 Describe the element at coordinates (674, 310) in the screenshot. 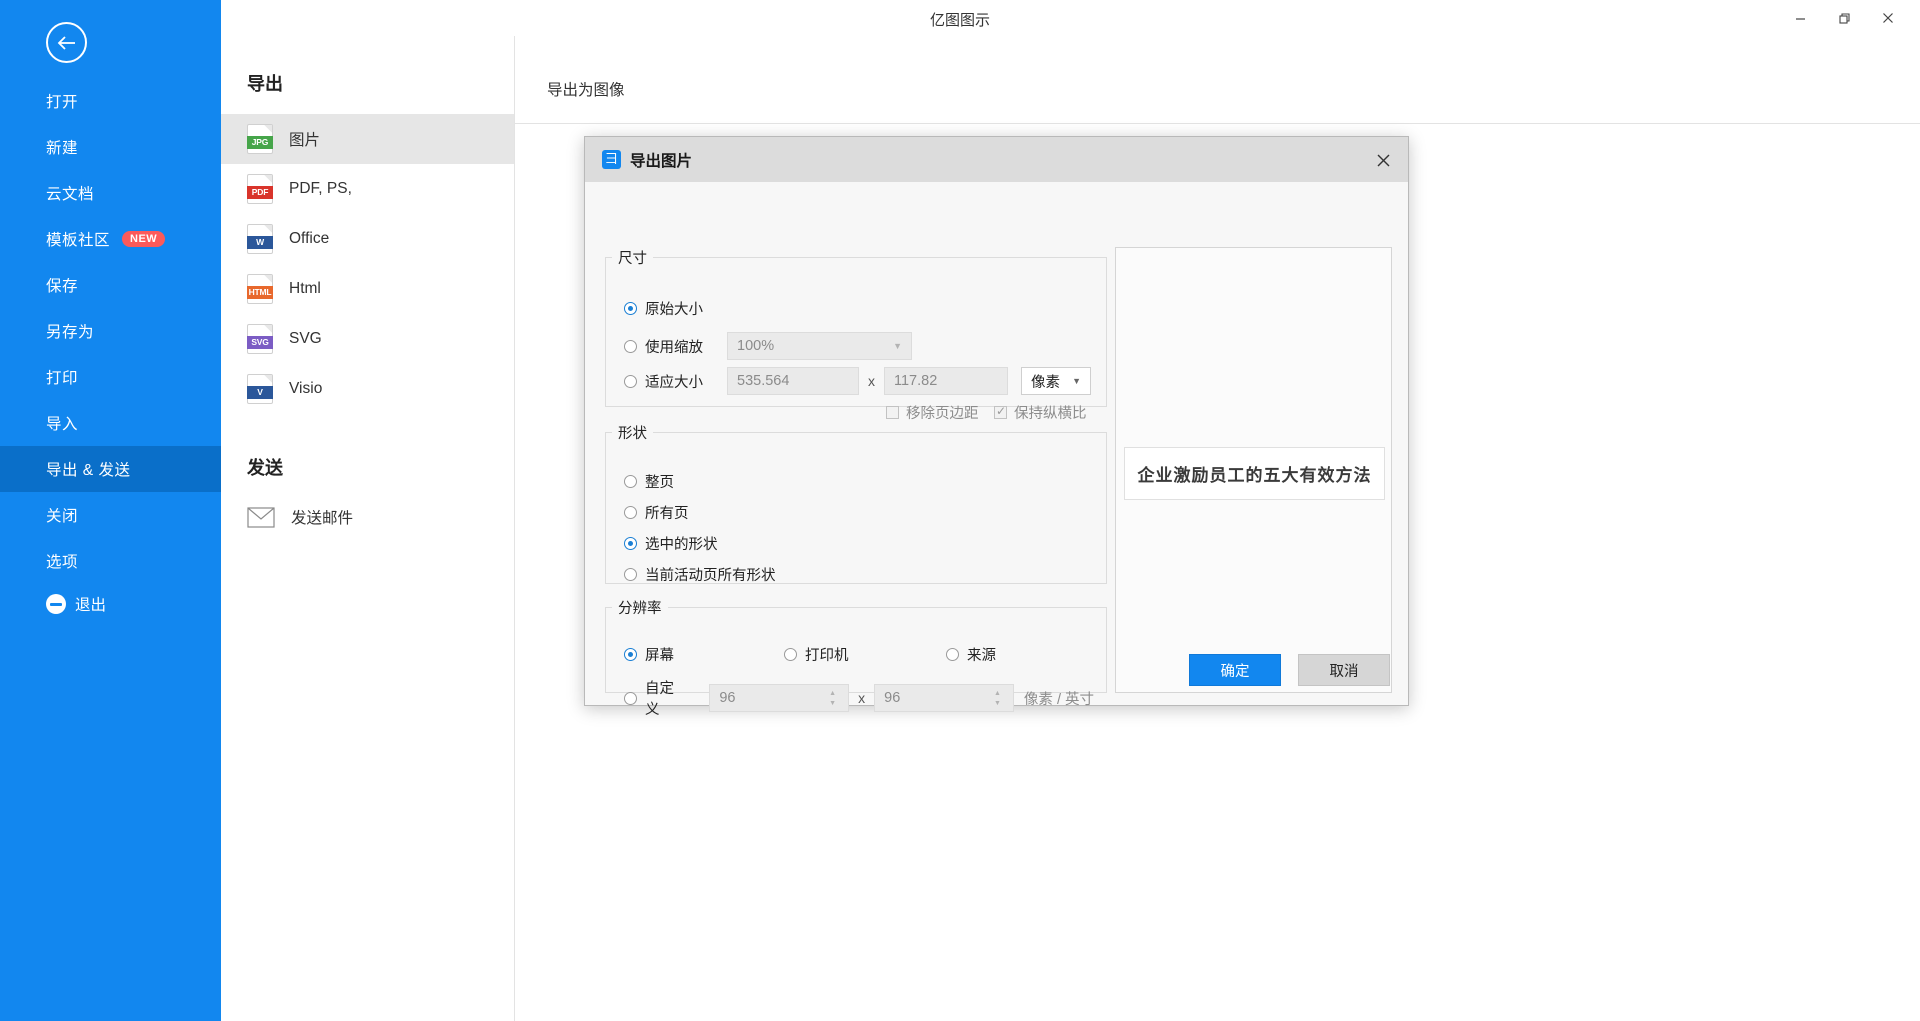

I see `radio-label: 原始大小` at that location.